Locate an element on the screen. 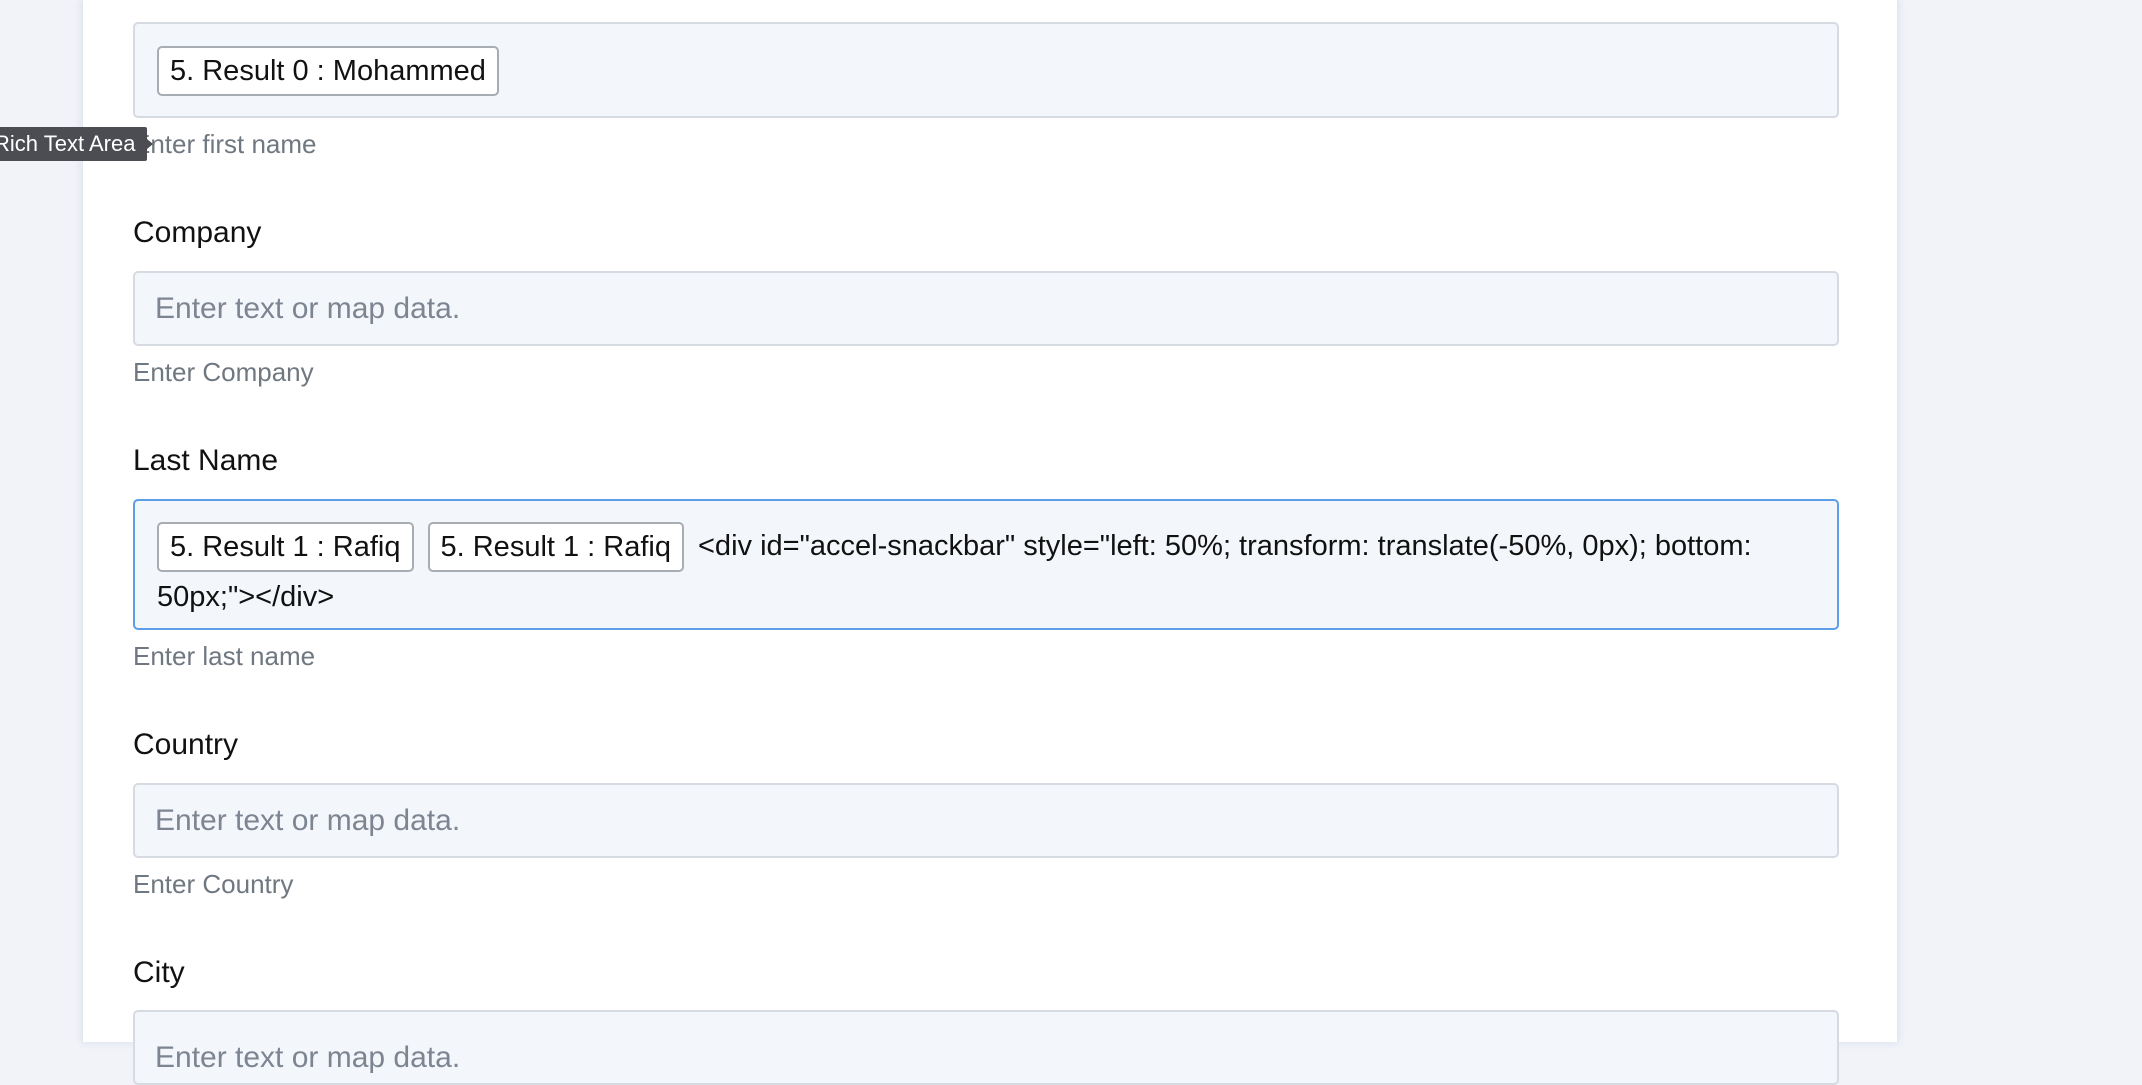 The height and width of the screenshot is (1085, 2142). last-name-label: Last Name is located at coordinates (206, 460).